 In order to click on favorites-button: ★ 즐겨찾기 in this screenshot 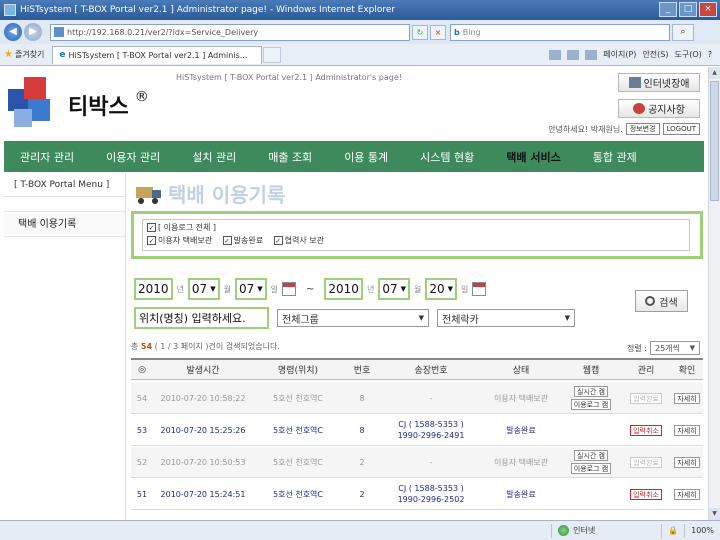, I will do `click(24, 54)`.